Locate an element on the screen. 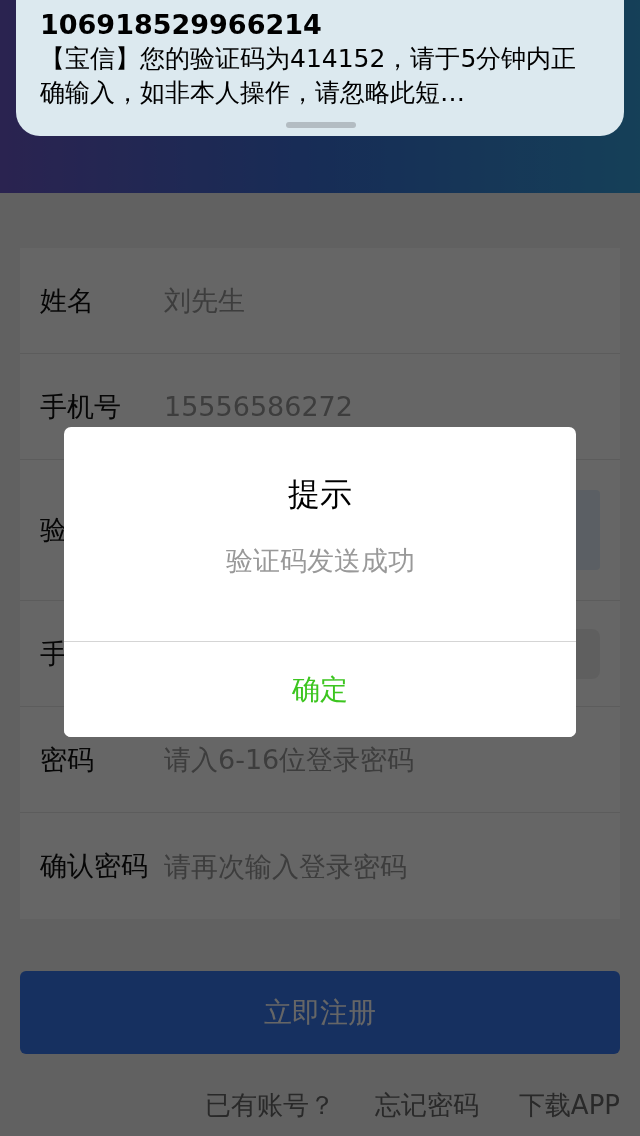 The width and height of the screenshot is (640, 1136). register-button: 立即注册 is located at coordinates (320, 1012).